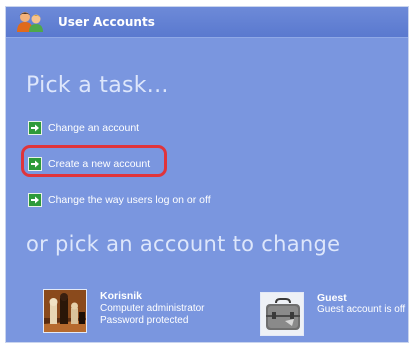 This screenshot has height=349, width=418. What do you see at coordinates (129, 200) in the screenshot?
I see `task-label: Change the way users log on or off` at bounding box center [129, 200].